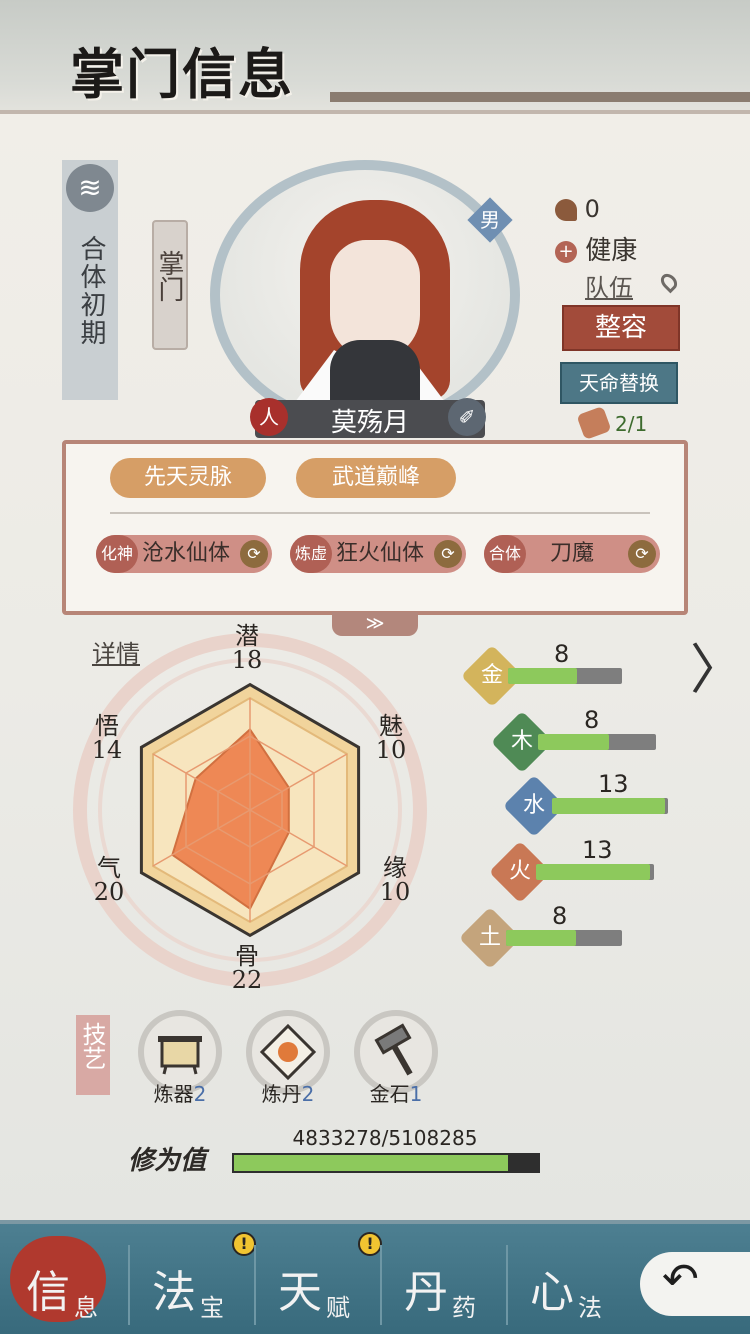 This screenshot has width=750, height=1334. What do you see at coordinates (300, 1292) in the screenshot?
I see `nav-tab-big-label: 天` at bounding box center [300, 1292].